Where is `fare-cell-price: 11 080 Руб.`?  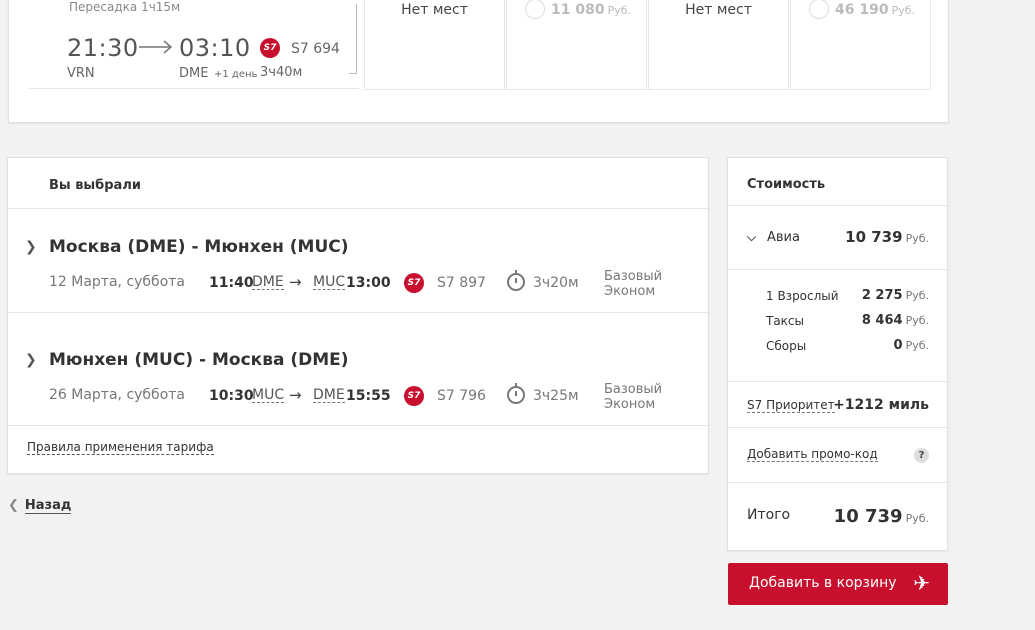 fare-cell-price: 11 080 Руб. is located at coordinates (576, 45).